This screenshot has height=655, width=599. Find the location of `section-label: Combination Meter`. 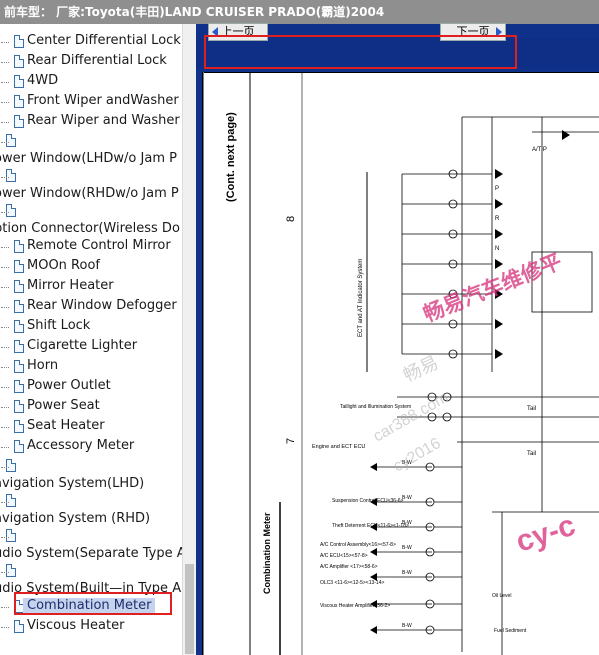

section-label: Combination Meter is located at coordinates (267, 553).